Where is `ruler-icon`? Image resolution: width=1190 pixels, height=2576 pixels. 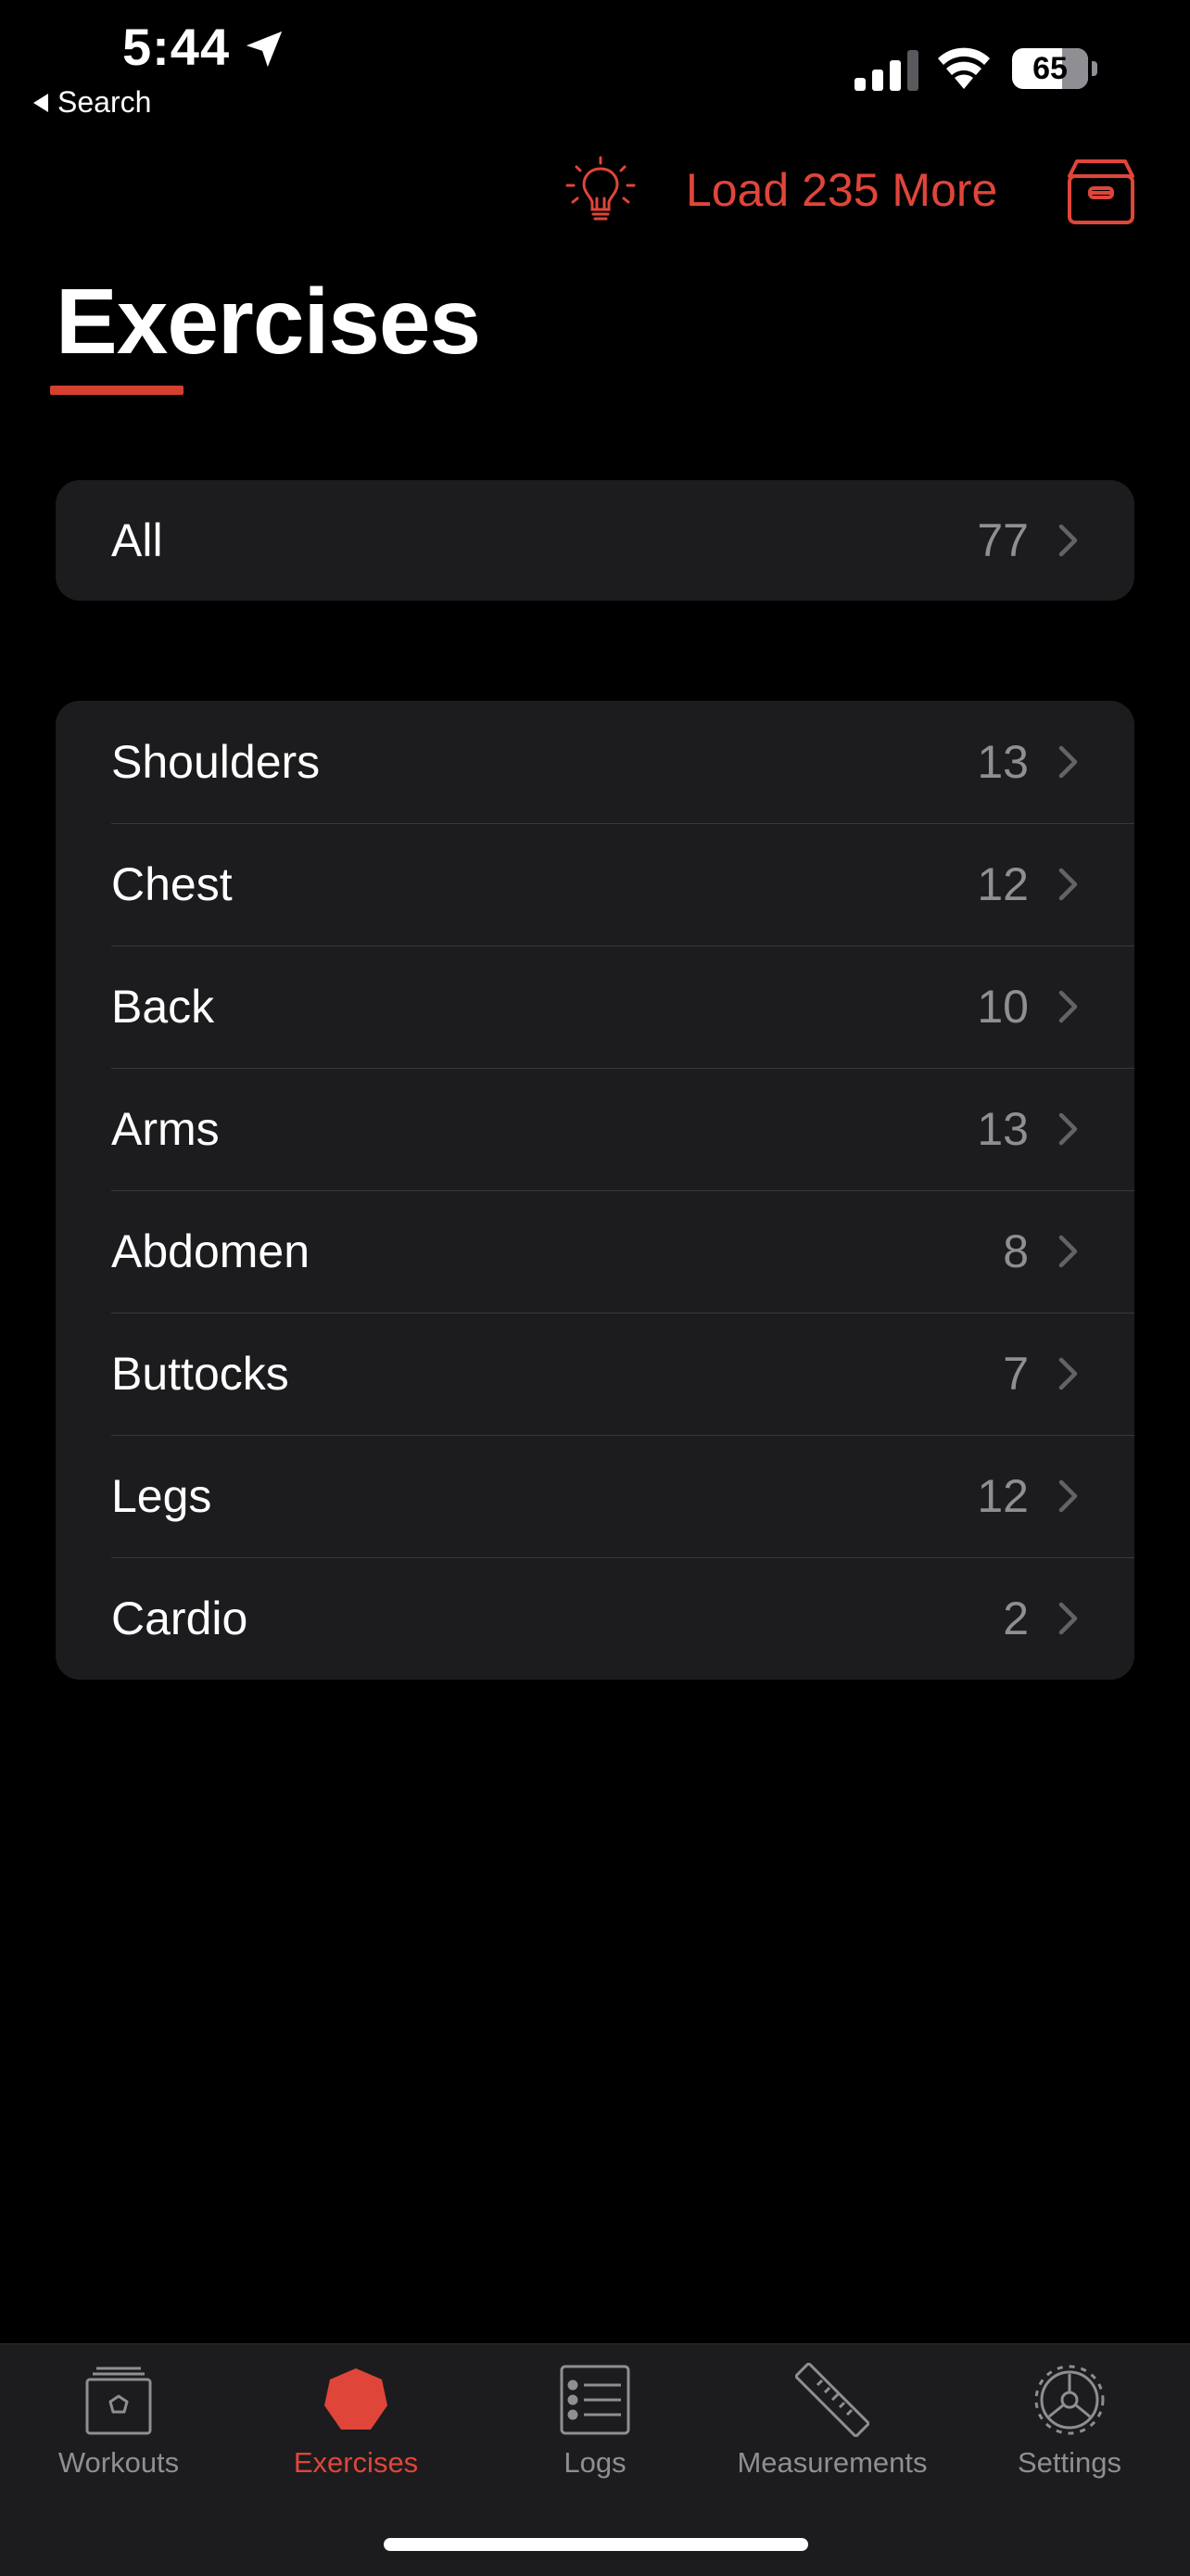 ruler-icon is located at coordinates (832, 2400).